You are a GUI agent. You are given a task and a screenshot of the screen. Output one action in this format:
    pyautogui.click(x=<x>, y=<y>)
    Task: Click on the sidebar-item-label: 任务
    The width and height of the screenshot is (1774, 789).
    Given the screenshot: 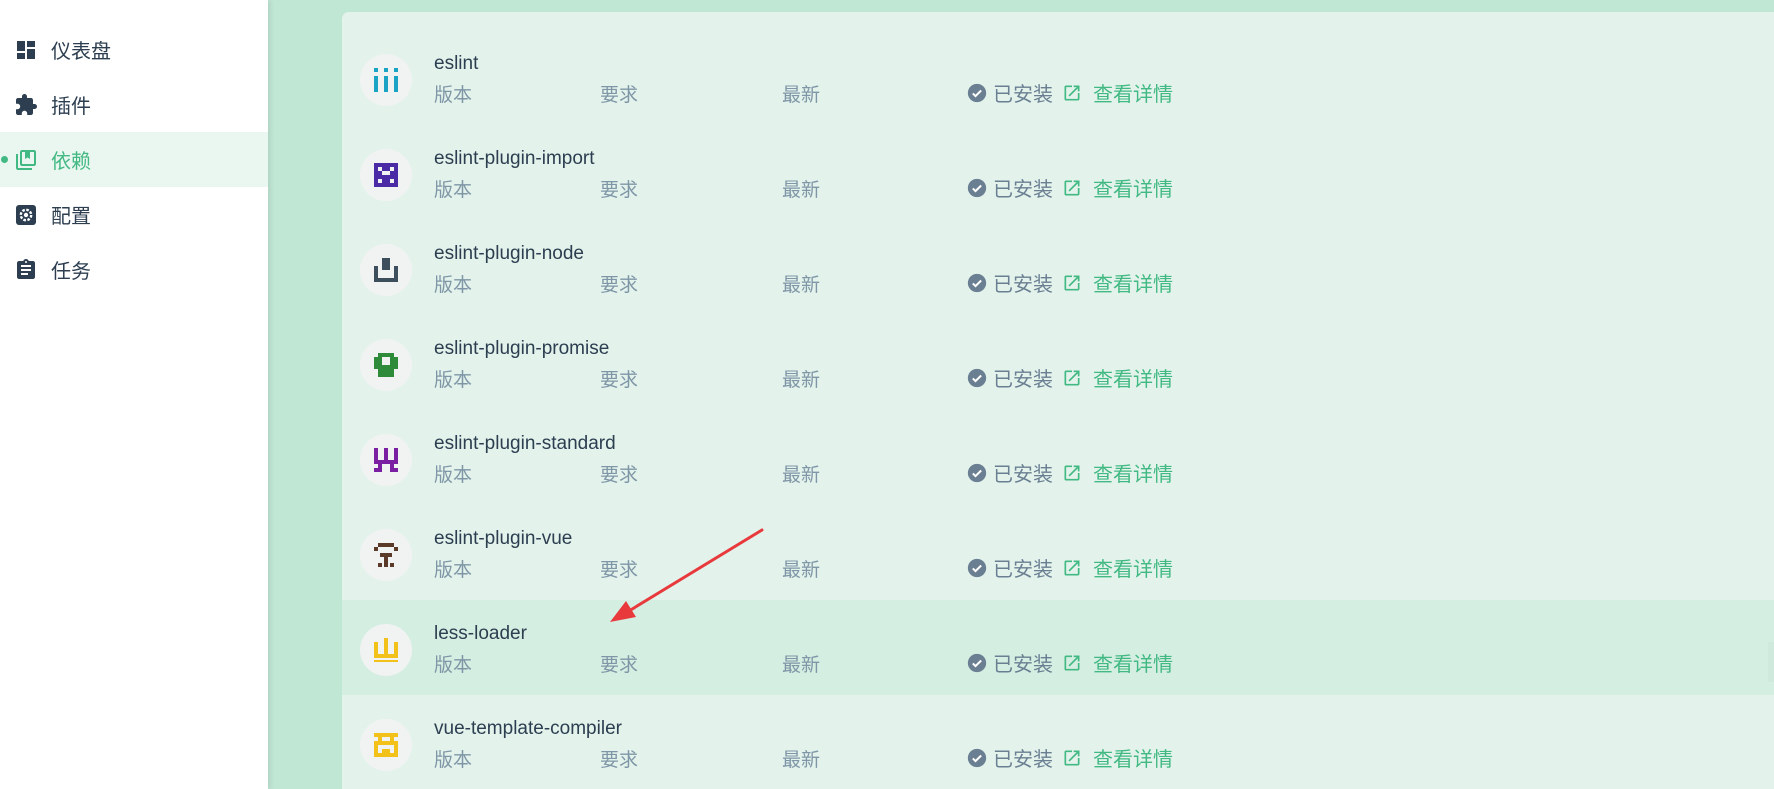 What is the action you would take?
    pyautogui.click(x=71, y=272)
    